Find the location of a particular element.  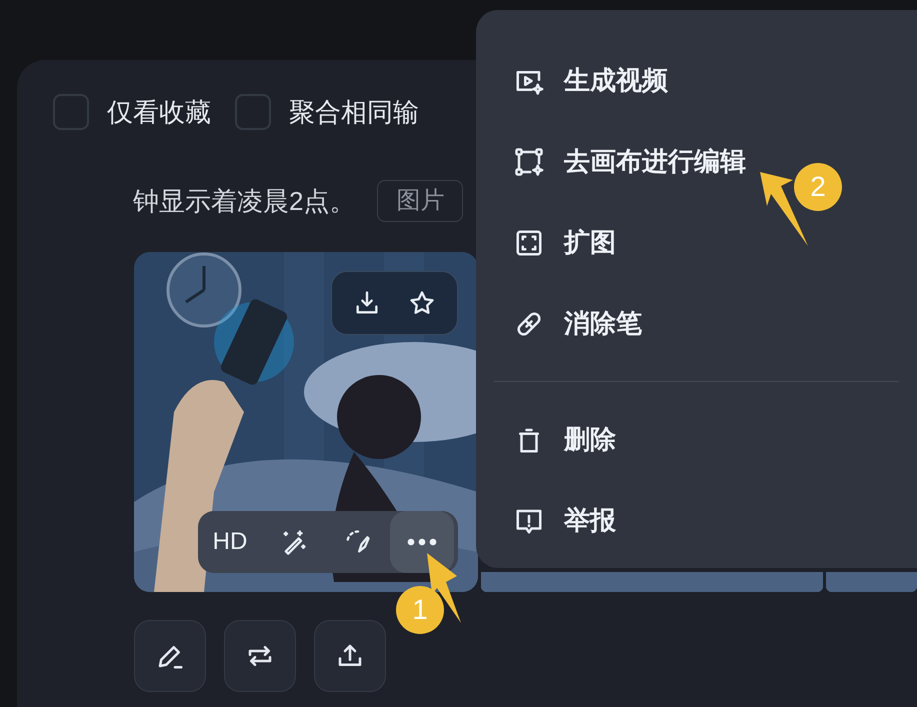

menu-item: 消除笔 is located at coordinates (559, 323).